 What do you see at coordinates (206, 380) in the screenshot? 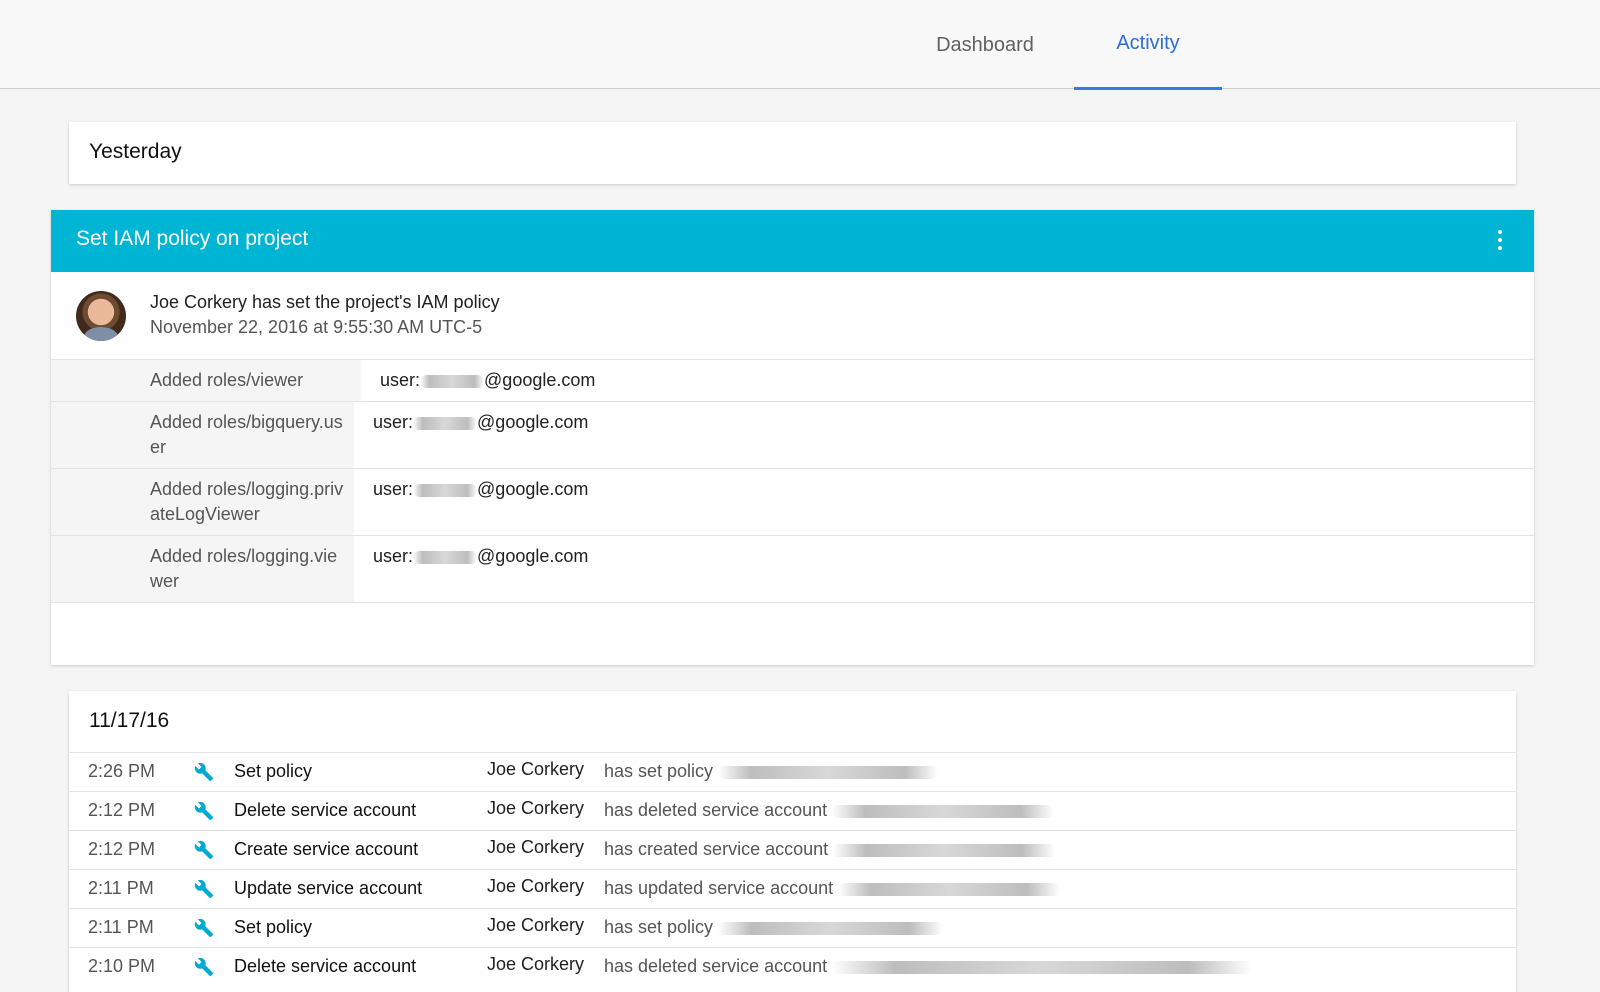
I see `role-name: Added roles/viewer` at bounding box center [206, 380].